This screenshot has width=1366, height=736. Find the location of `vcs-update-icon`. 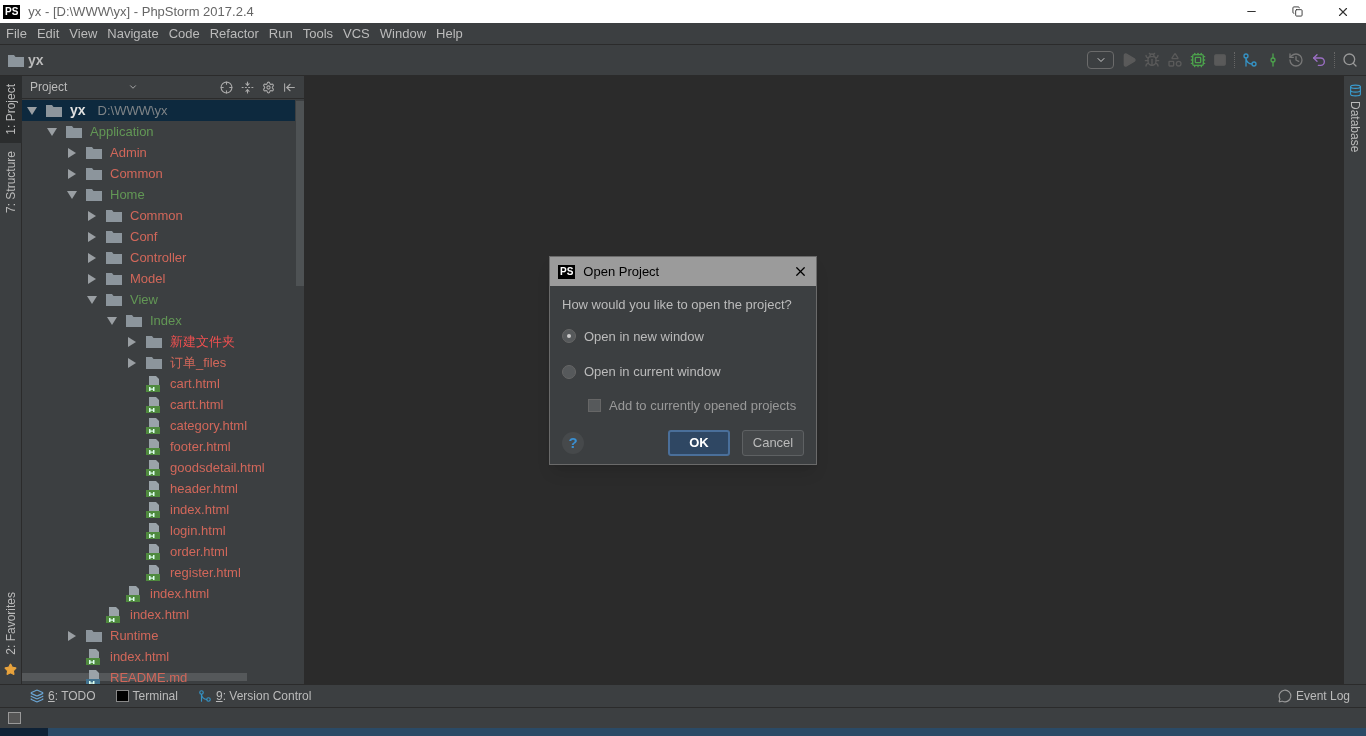

vcs-update-icon is located at coordinates (1250, 60).